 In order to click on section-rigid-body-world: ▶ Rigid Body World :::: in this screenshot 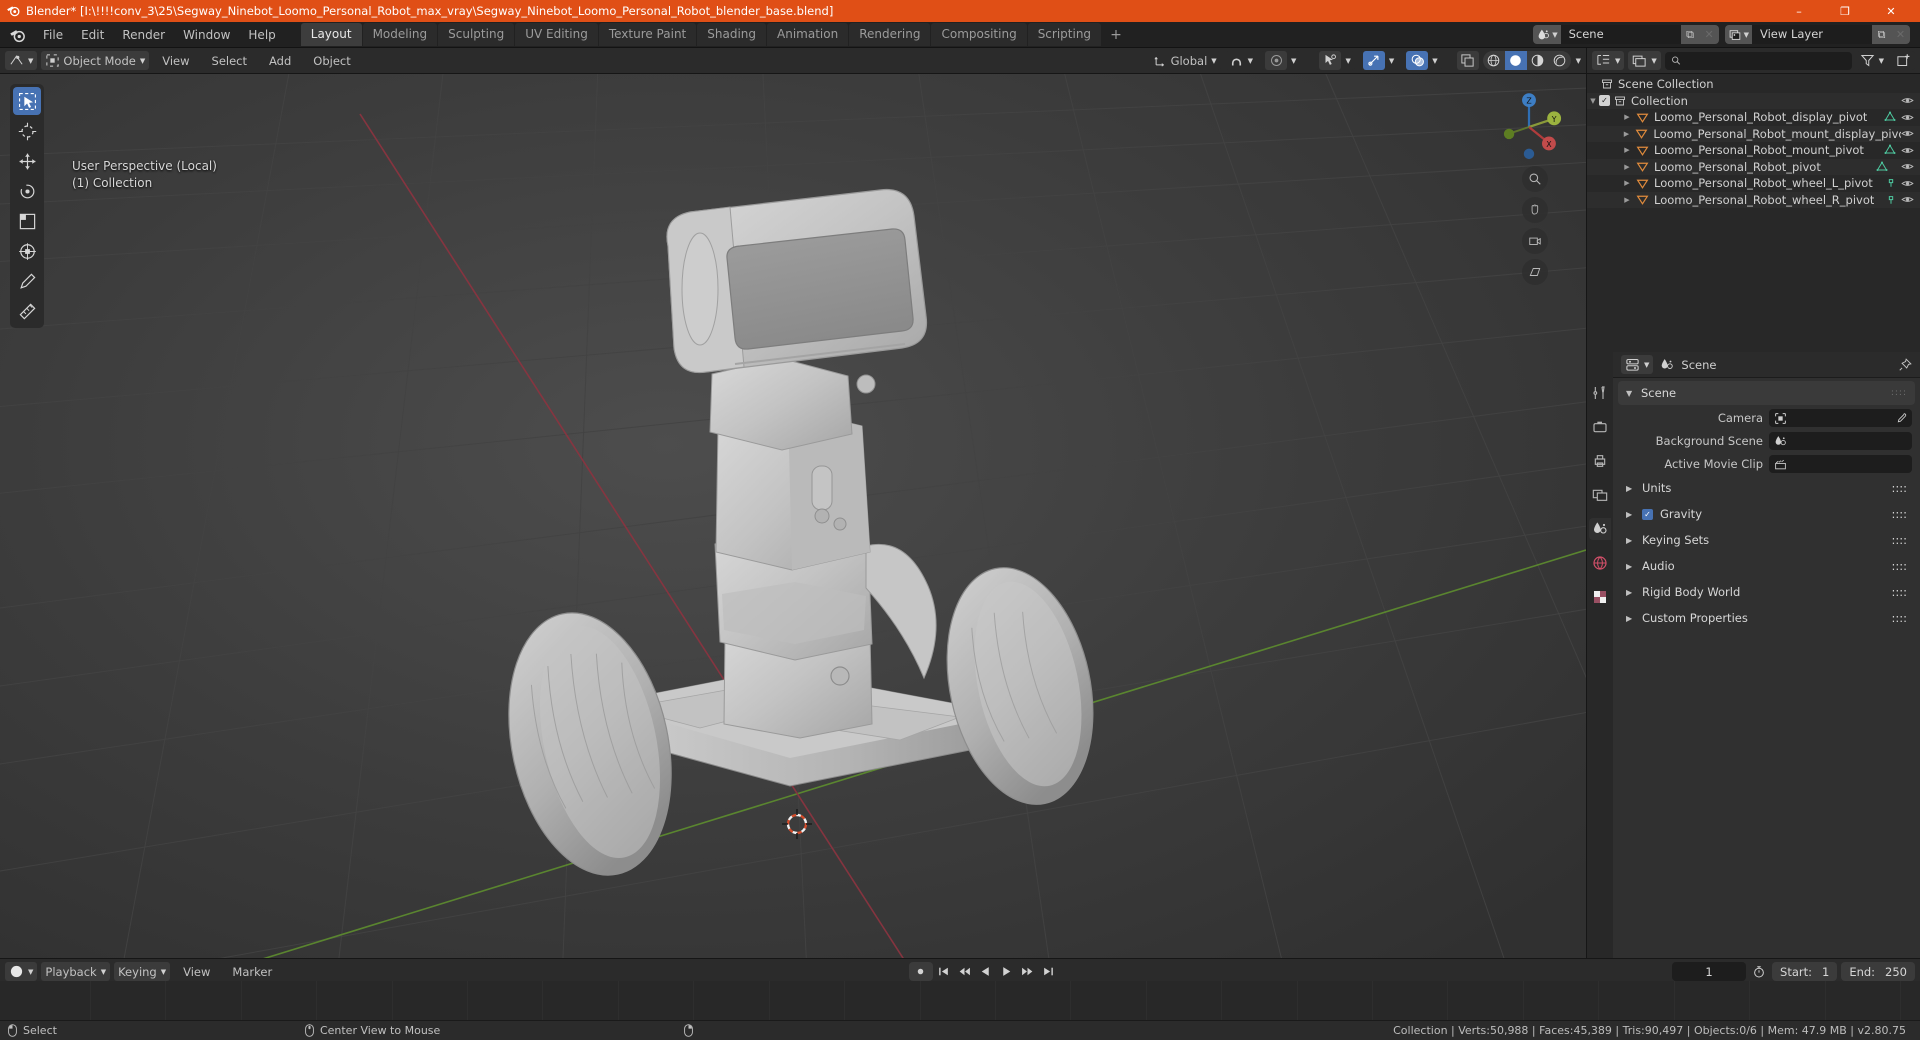, I will do `click(1766, 592)`.